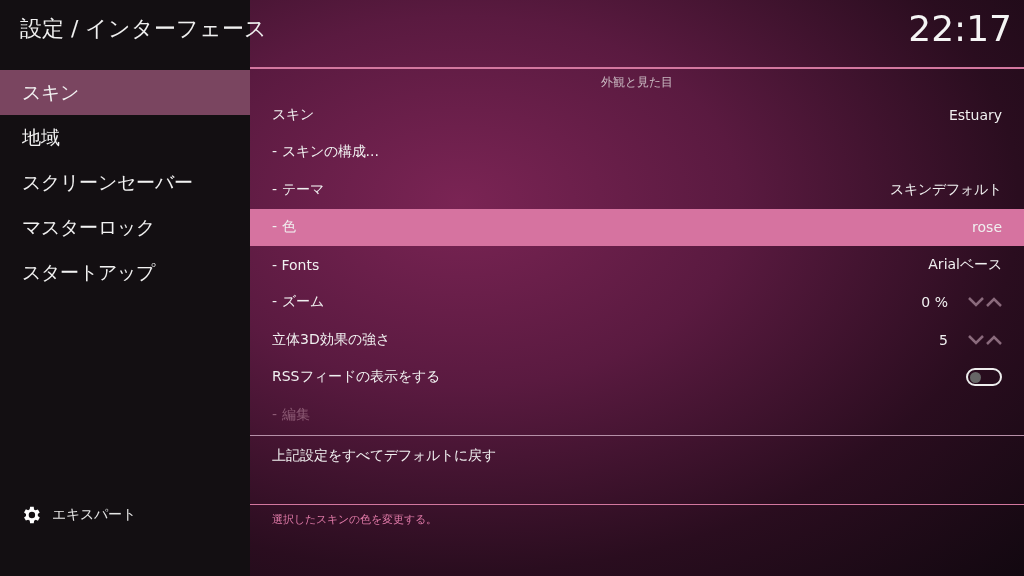 Image resolution: width=1024 pixels, height=576 pixels. I want to click on reset-button: 上記設定をすべてデフォルトに戻す, so click(637, 455).